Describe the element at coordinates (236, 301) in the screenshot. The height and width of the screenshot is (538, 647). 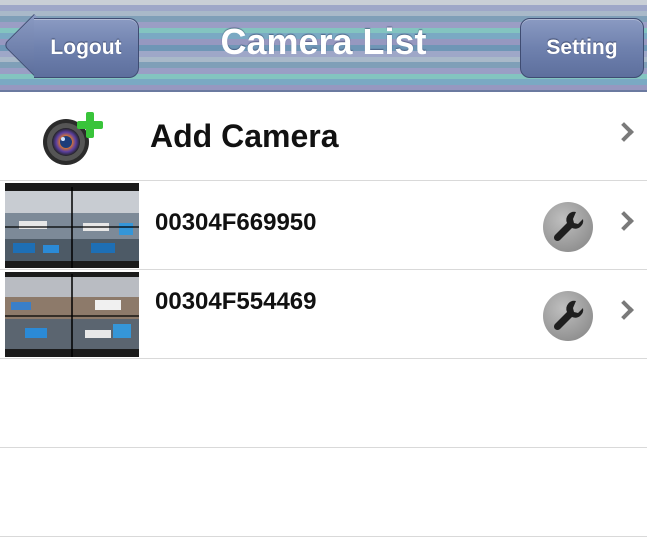
I see `camera-id-label: 00304F554469` at that location.